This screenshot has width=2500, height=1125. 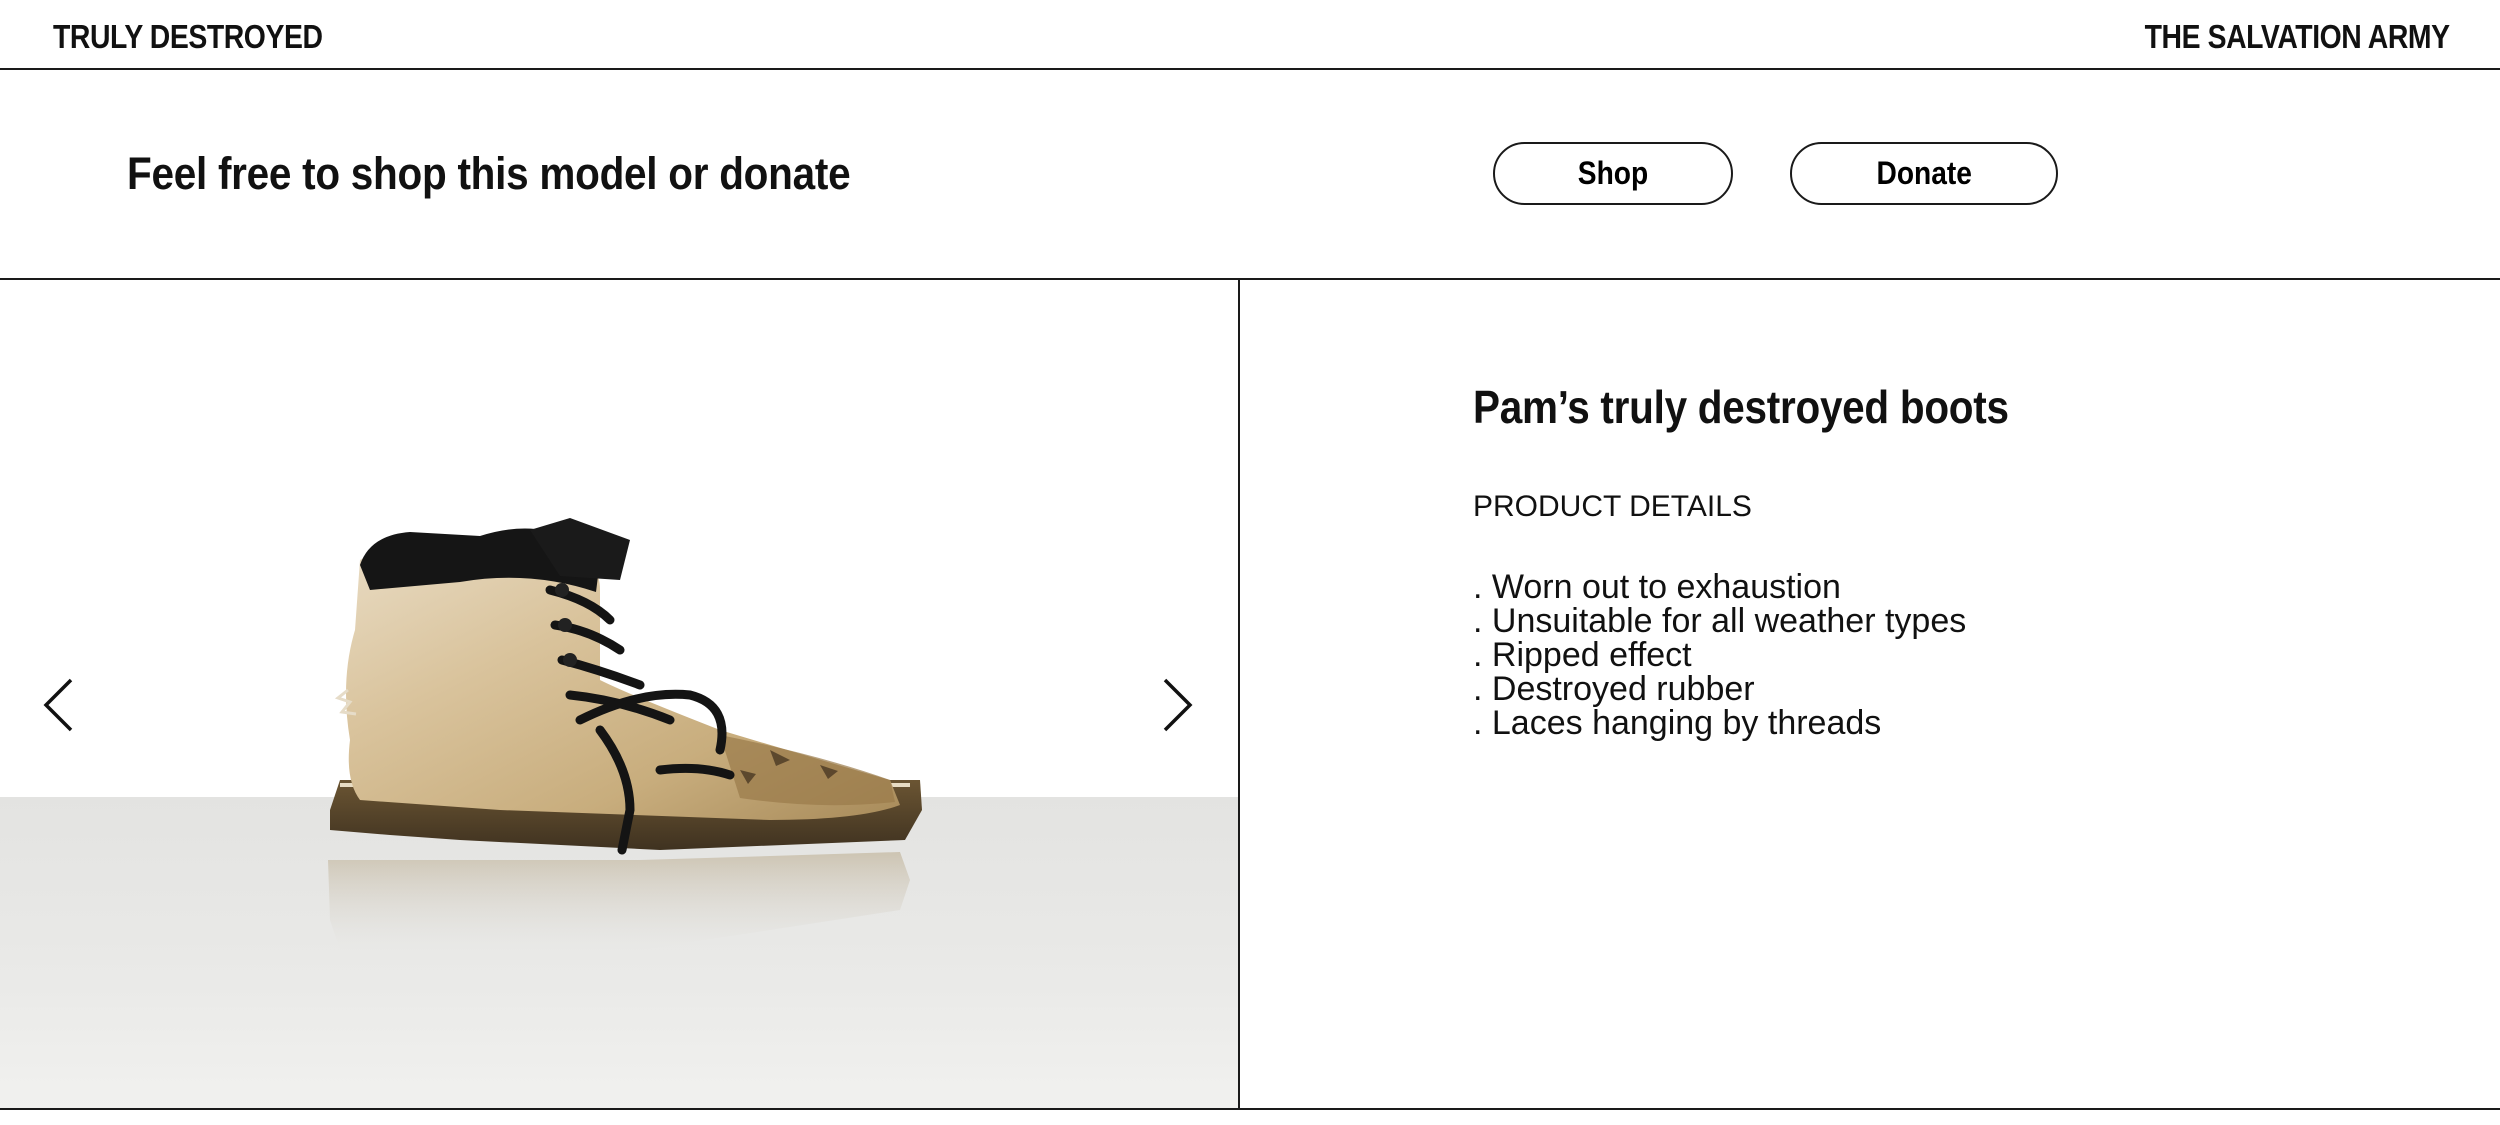 I want to click on shop-button: Shop, so click(x=1613, y=173).